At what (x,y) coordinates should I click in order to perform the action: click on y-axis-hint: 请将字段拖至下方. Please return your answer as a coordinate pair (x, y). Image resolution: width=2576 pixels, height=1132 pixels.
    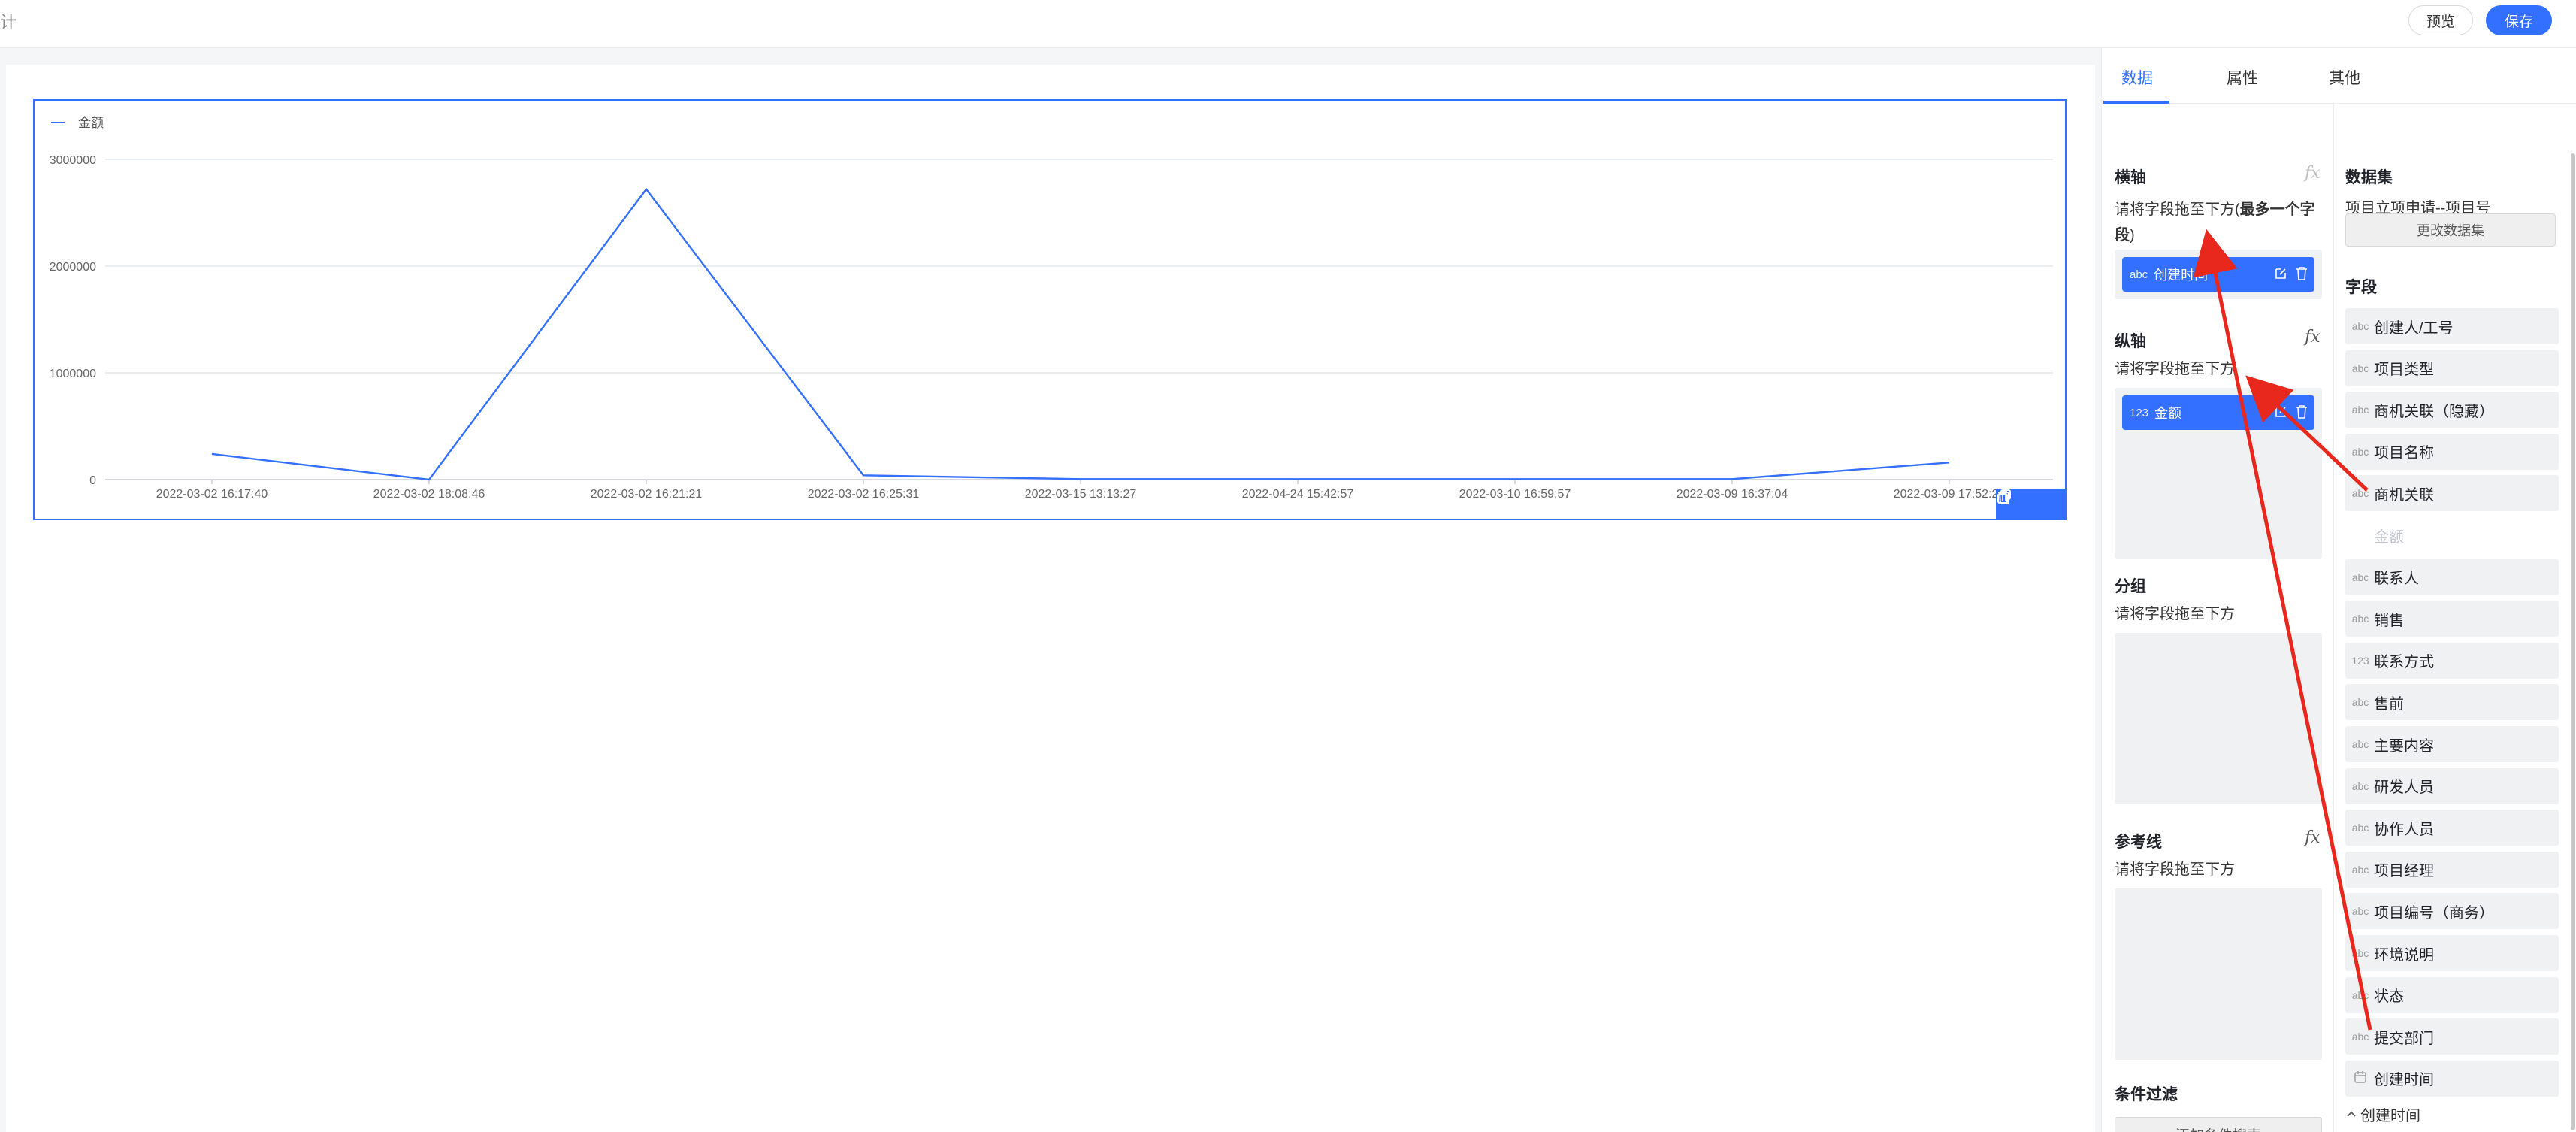
    Looking at the image, I should click on (2175, 369).